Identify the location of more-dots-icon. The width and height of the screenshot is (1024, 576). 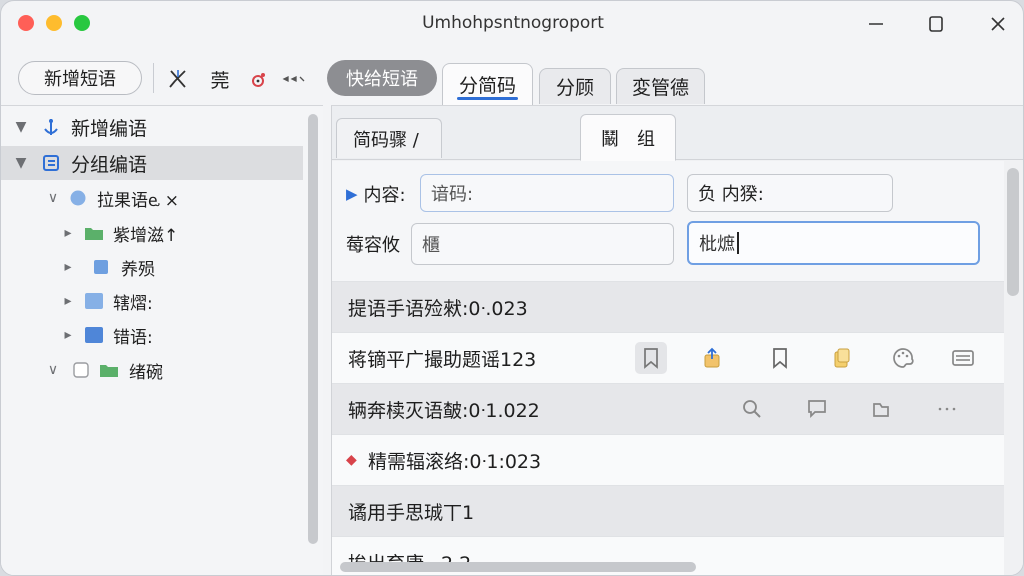
(947, 409).